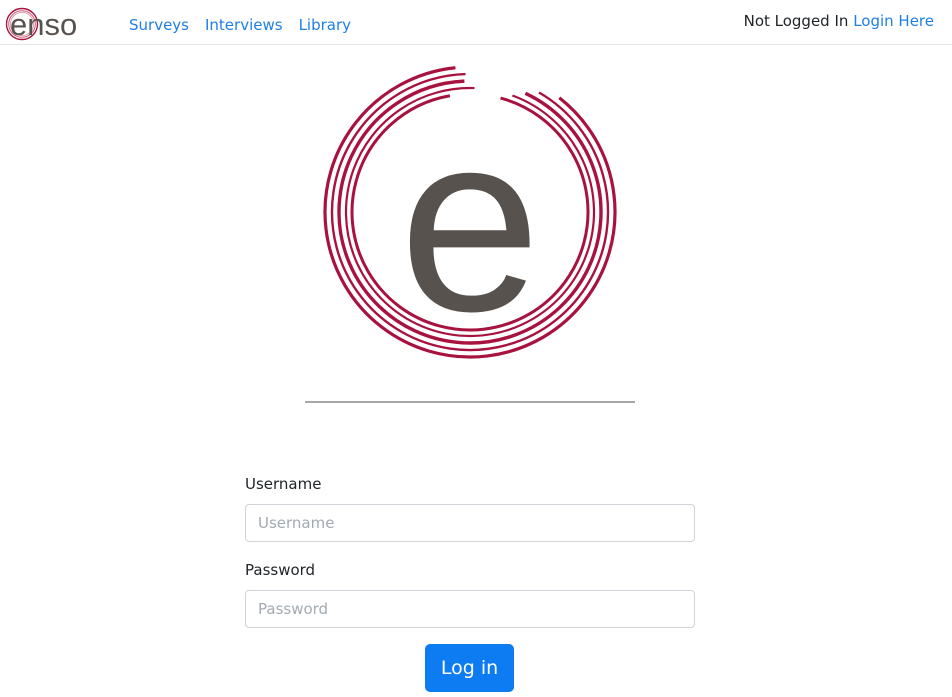  I want to click on hero-divider, so click(470, 402).